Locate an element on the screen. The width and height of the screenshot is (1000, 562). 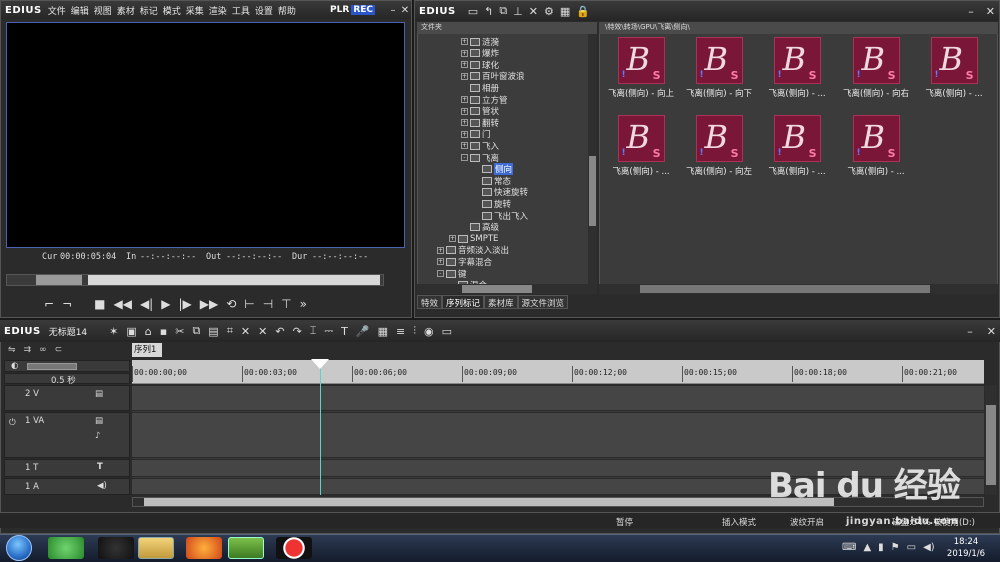
tree-item: + 立方管 is located at coordinates (484, 100).